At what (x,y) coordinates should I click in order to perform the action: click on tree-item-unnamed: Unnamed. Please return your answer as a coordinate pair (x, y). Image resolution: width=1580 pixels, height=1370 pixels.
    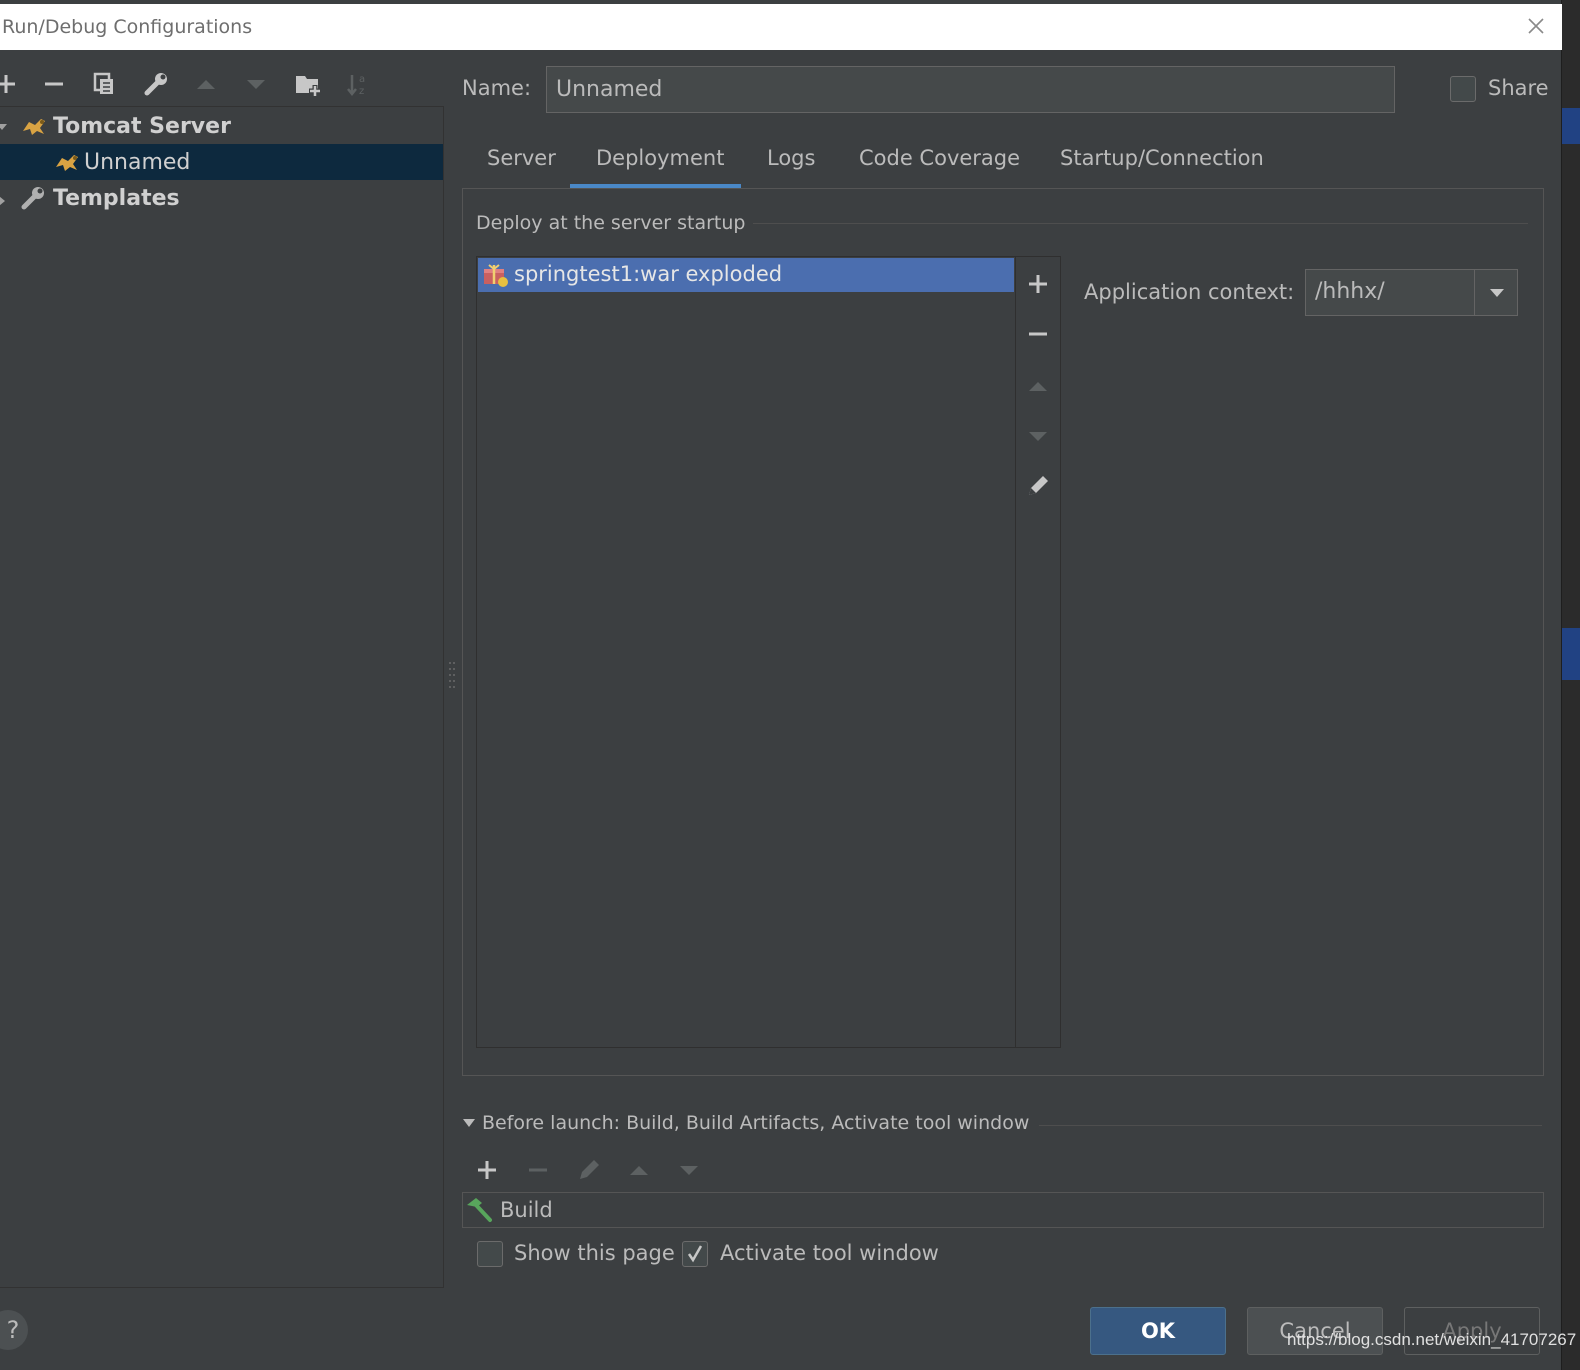
    Looking at the image, I should click on (221, 162).